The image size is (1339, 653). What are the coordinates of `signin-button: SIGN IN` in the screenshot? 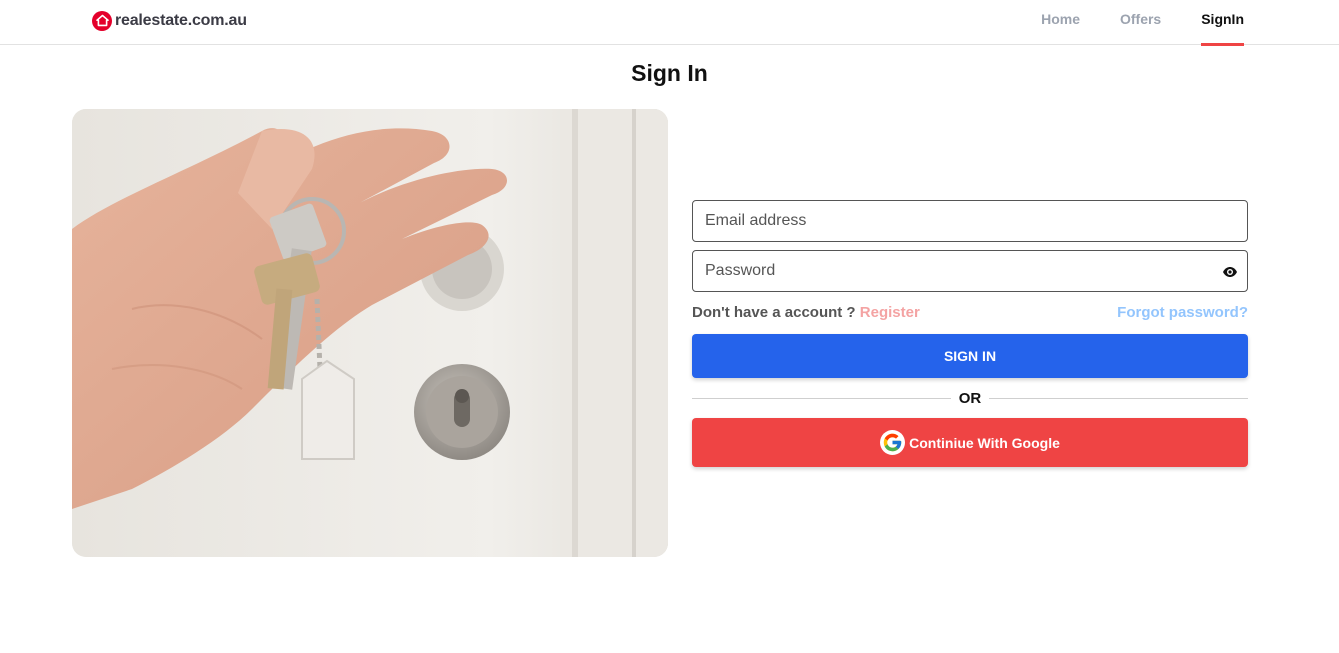 It's located at (970, 356).